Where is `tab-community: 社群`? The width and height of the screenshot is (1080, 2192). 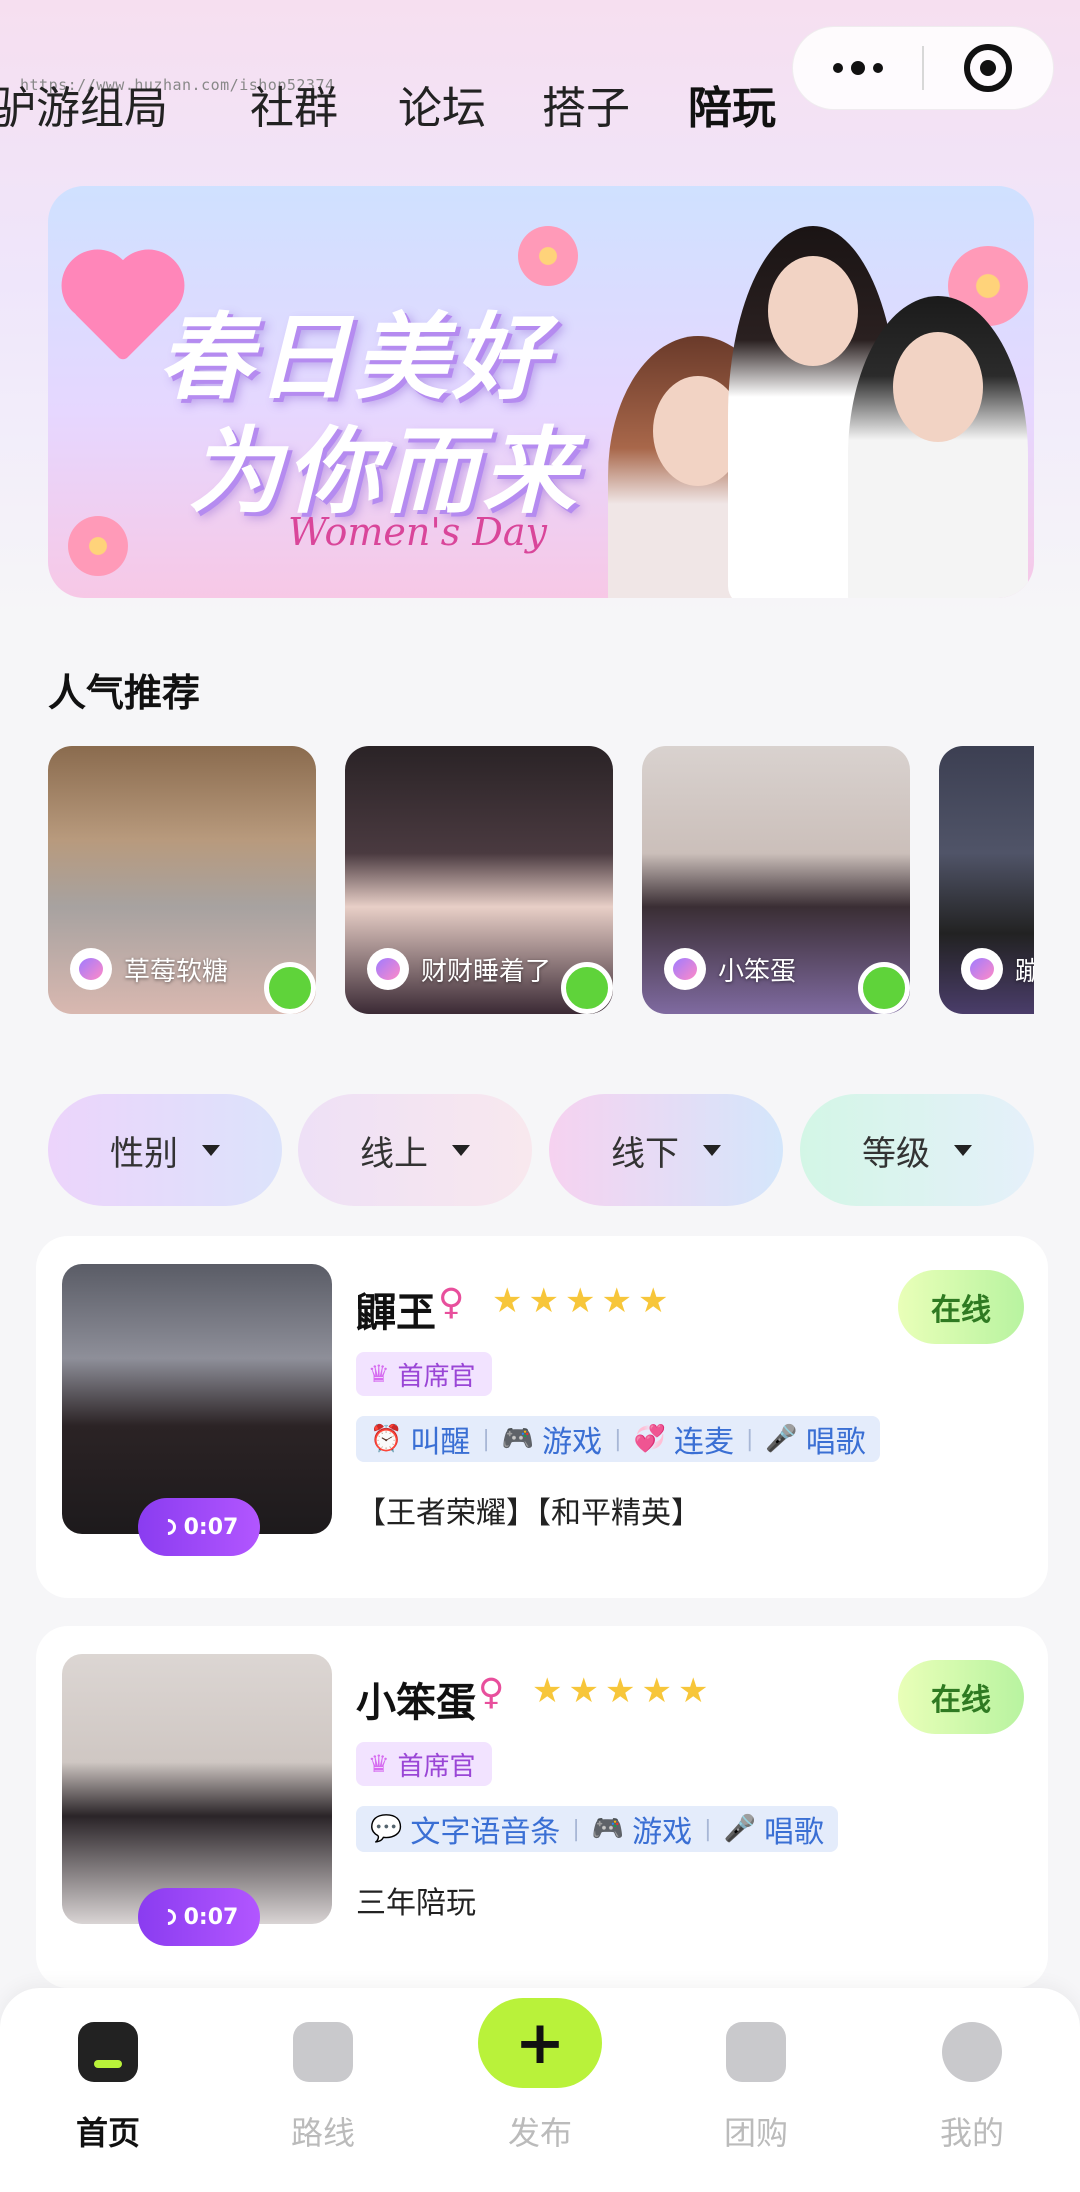 tab-community: 社群 is located at coordinates (294, 104).